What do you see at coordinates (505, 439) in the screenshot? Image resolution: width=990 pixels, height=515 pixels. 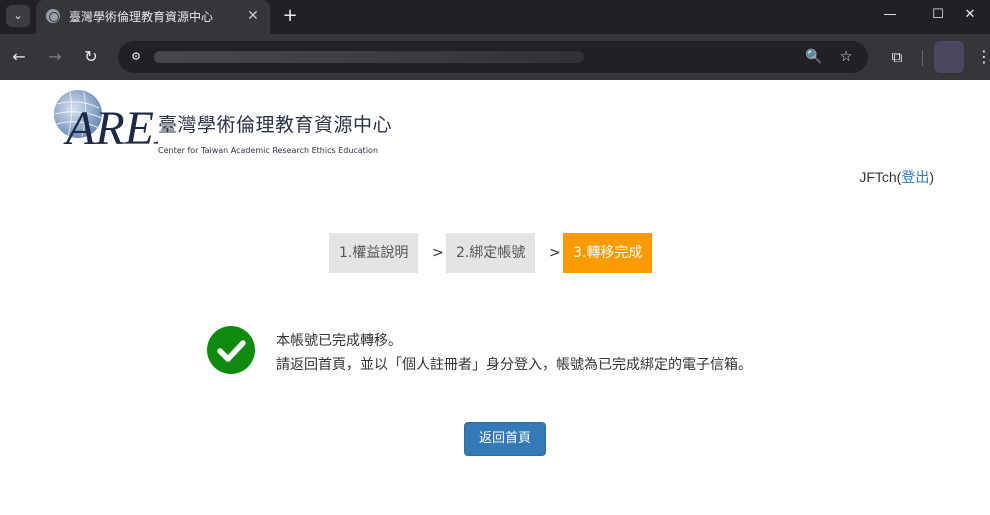 I see `return-home-button: 返回首頁` at bounding box center [505, 439].